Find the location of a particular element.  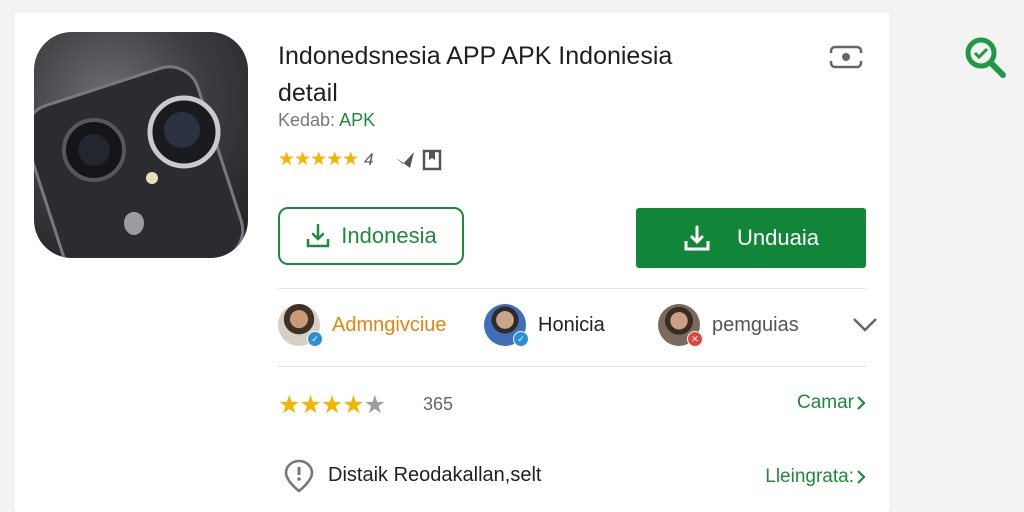

share-icon is located at coordinates (405, 160).